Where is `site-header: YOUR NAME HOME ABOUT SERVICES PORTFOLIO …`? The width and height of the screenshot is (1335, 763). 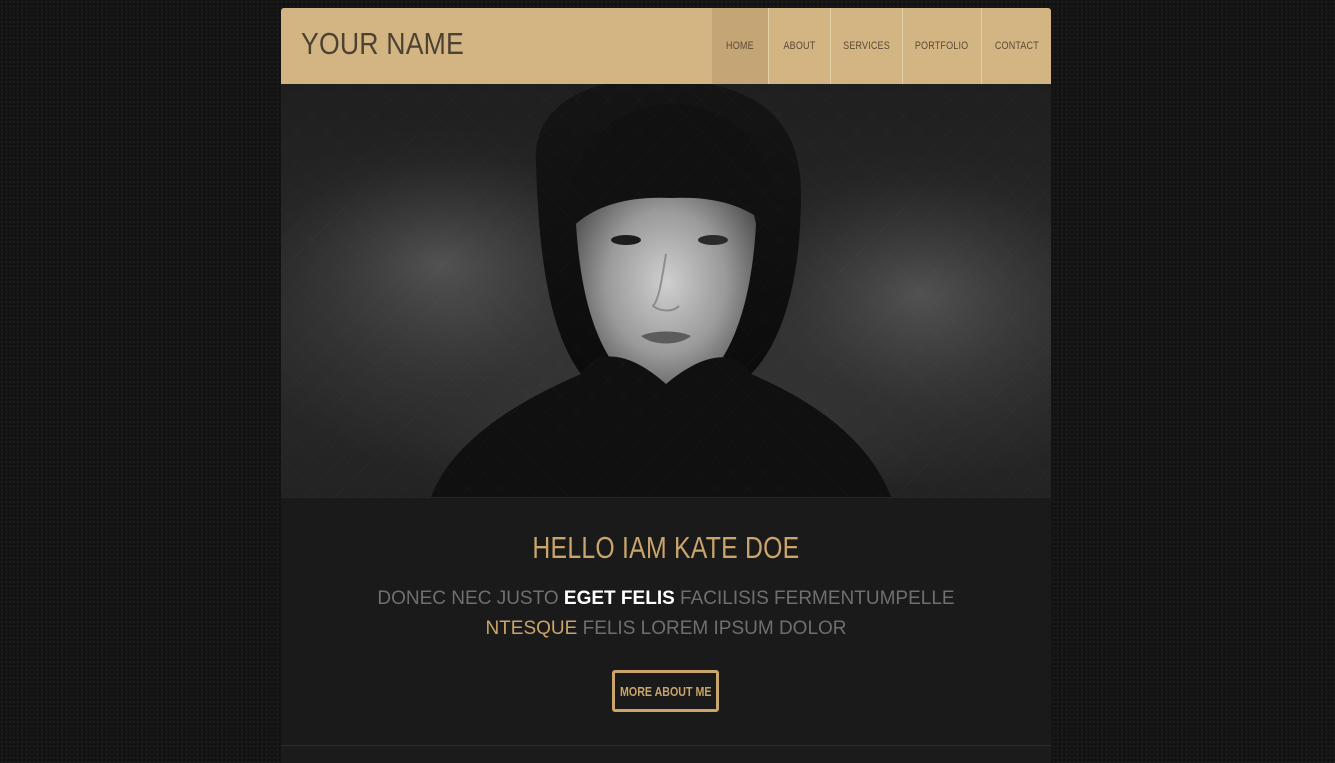
site-header: YOUR NAME HOME ABOUT SERVICES PORTFOLIO … is located at coordinates (666, 46).